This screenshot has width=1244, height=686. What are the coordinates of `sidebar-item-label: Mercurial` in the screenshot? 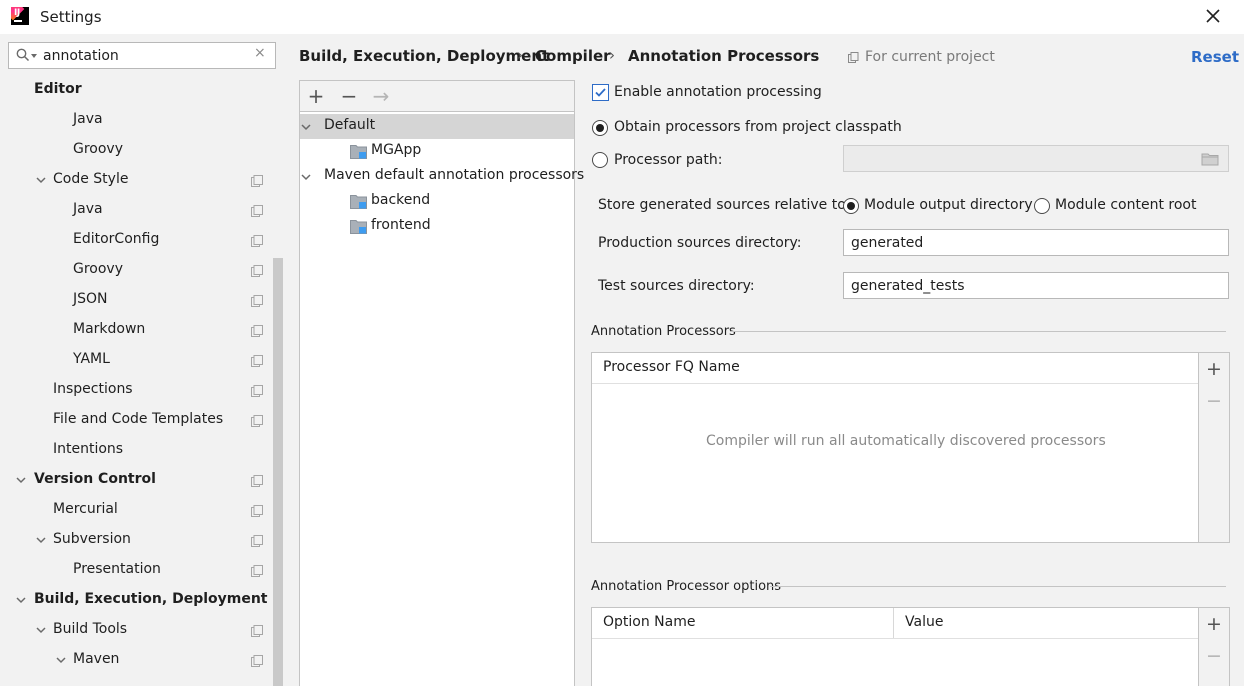 It's located at (85, 509).